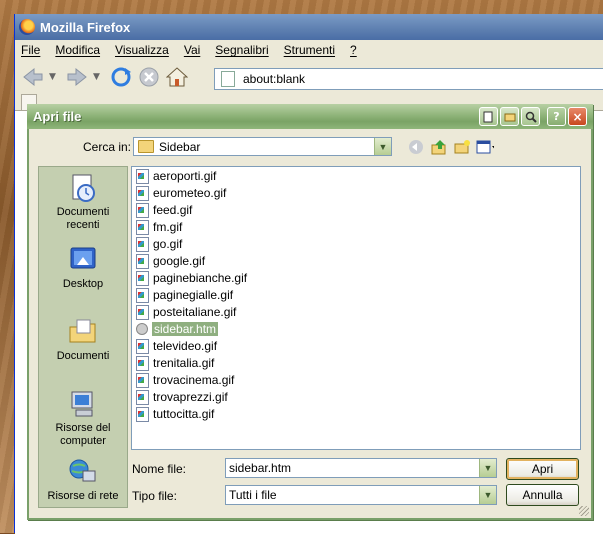  I want to click on up-folder-icon, so click(439, 147).